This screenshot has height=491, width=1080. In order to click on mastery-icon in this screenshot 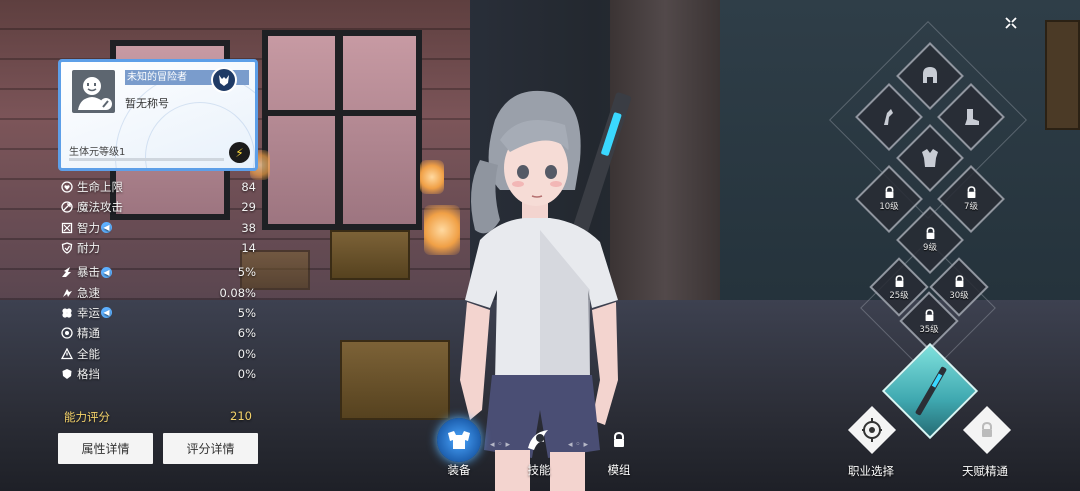, I will do `click(66, 333)`.